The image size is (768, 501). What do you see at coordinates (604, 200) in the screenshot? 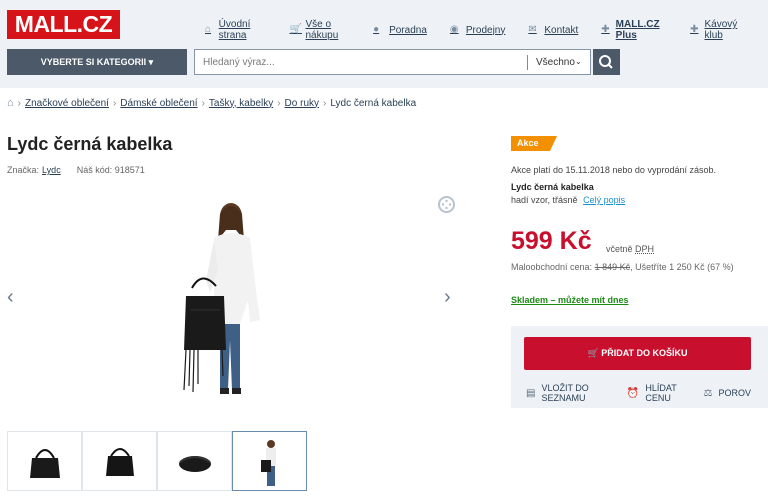
I see `full-description-link: Celý popis` at bounding box center [604, 200].